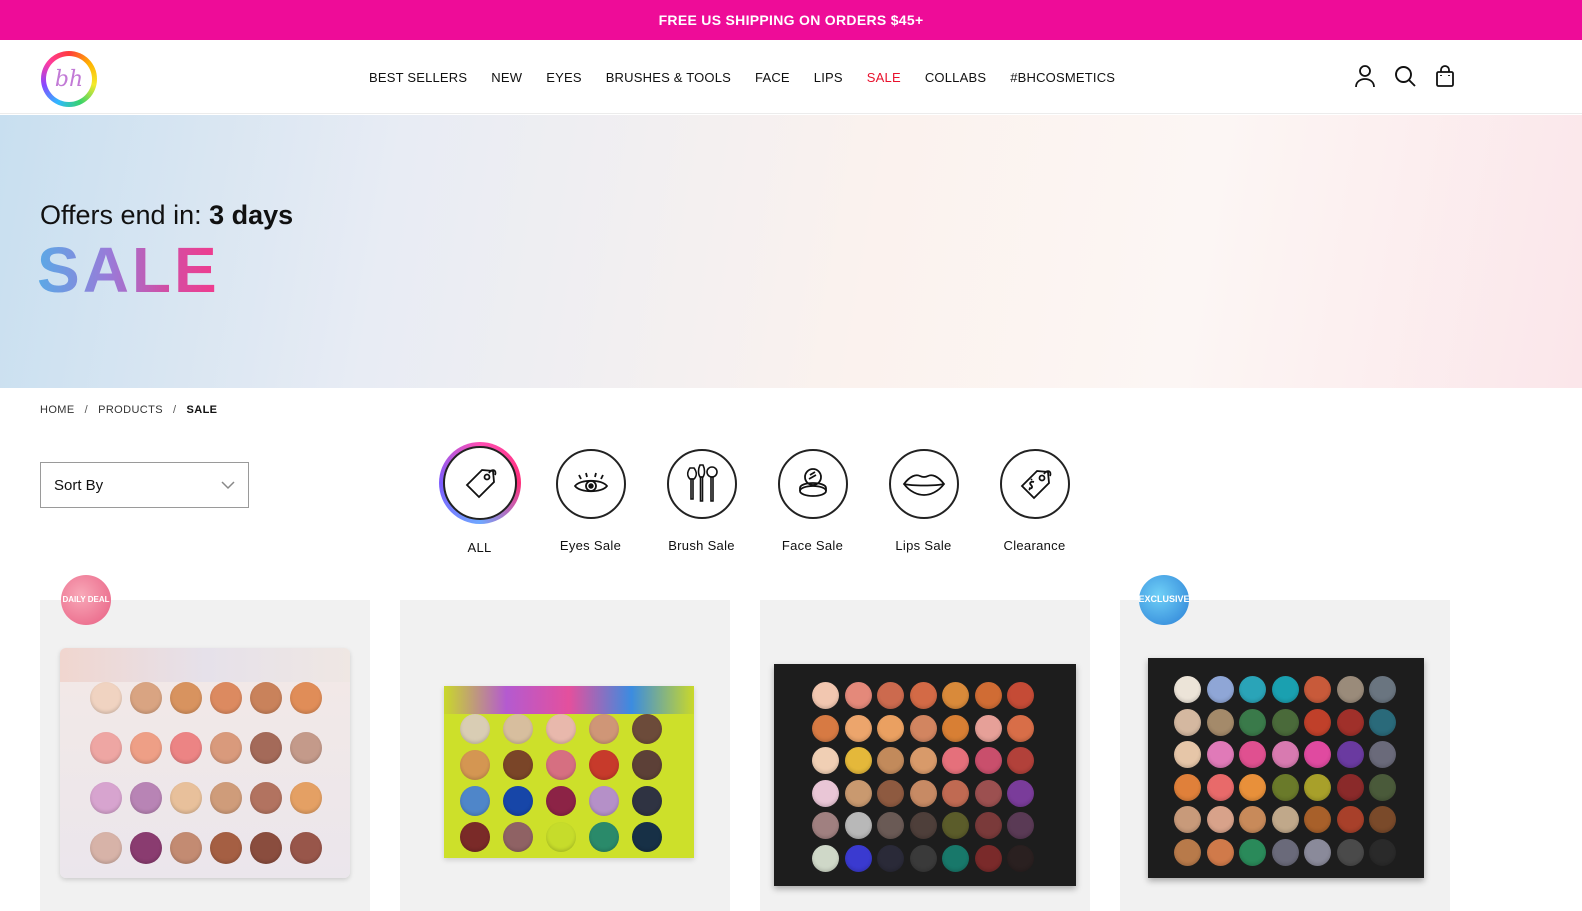  Describe the element at coordinates (772, 77) in the screenshot. I see `nav-face: FACE` at that location.